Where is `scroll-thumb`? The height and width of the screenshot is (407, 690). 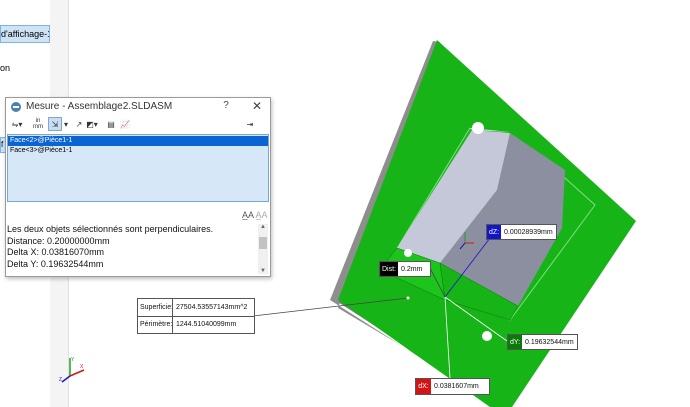
scroll-thumb is located at coordinates (263, 243).